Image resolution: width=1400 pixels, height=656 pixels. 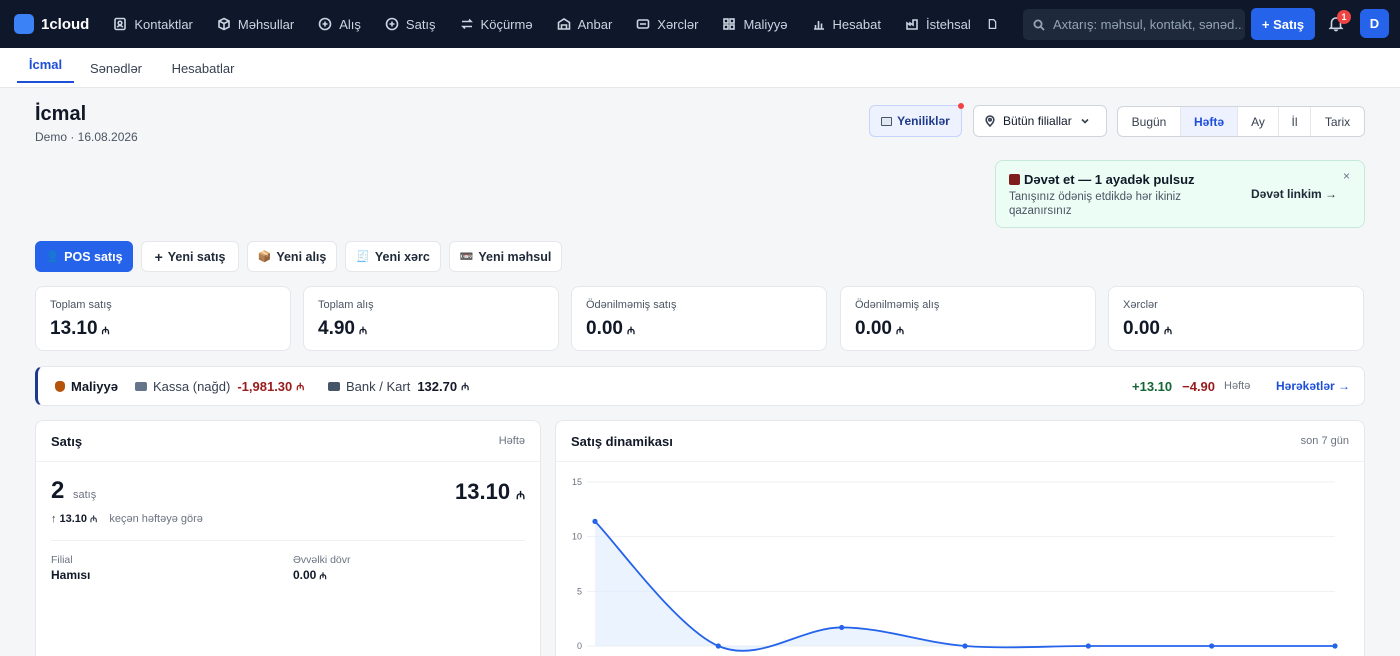 I want to click on nav-hesabat: Hesabat, so click(x=846, y=24).